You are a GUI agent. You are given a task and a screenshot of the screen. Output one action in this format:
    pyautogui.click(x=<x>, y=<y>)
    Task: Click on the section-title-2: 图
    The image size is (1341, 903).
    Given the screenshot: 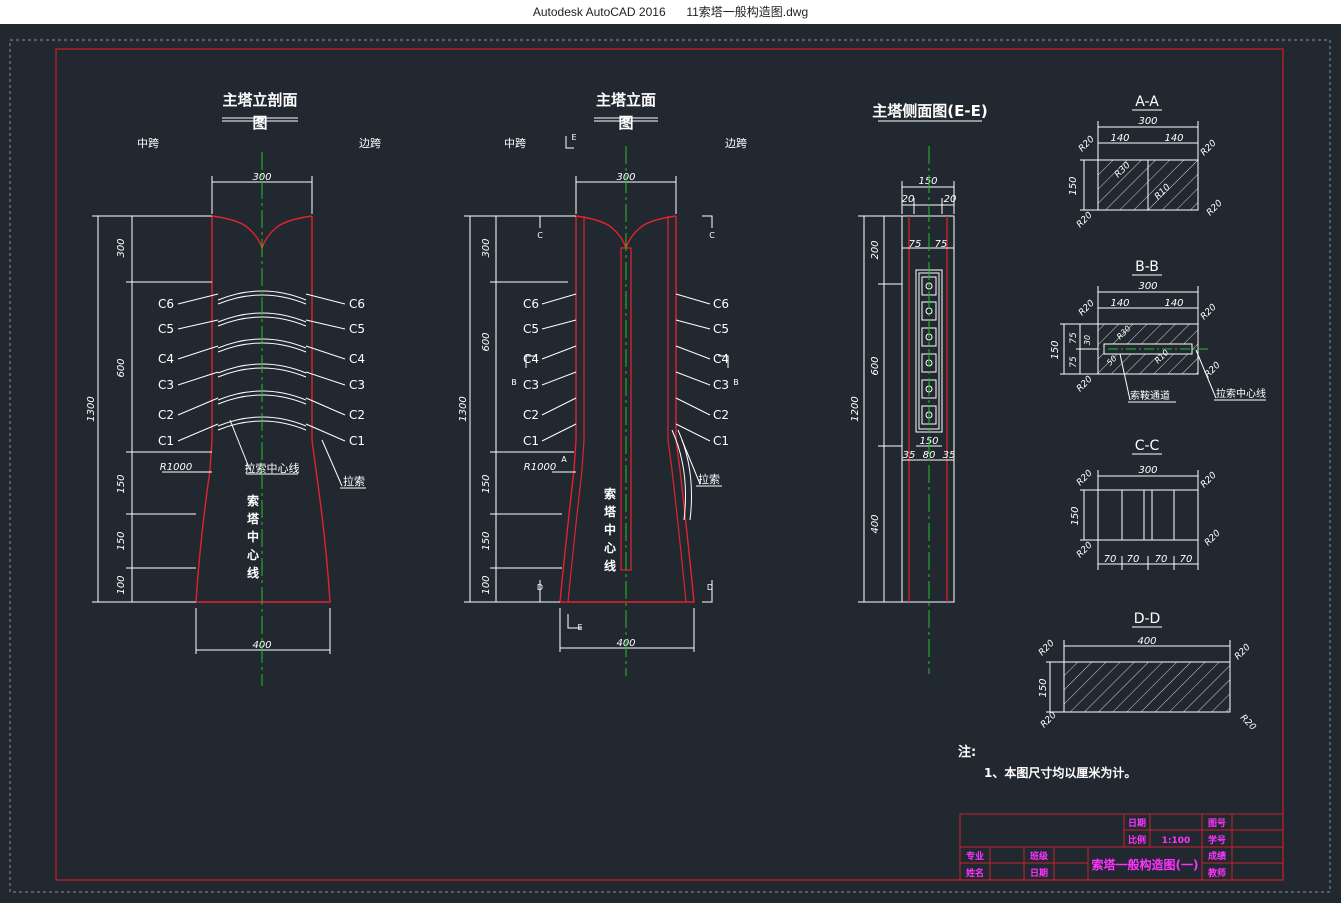 What is the action you would take?
    pyautogui.click(x=259, y=123)
    